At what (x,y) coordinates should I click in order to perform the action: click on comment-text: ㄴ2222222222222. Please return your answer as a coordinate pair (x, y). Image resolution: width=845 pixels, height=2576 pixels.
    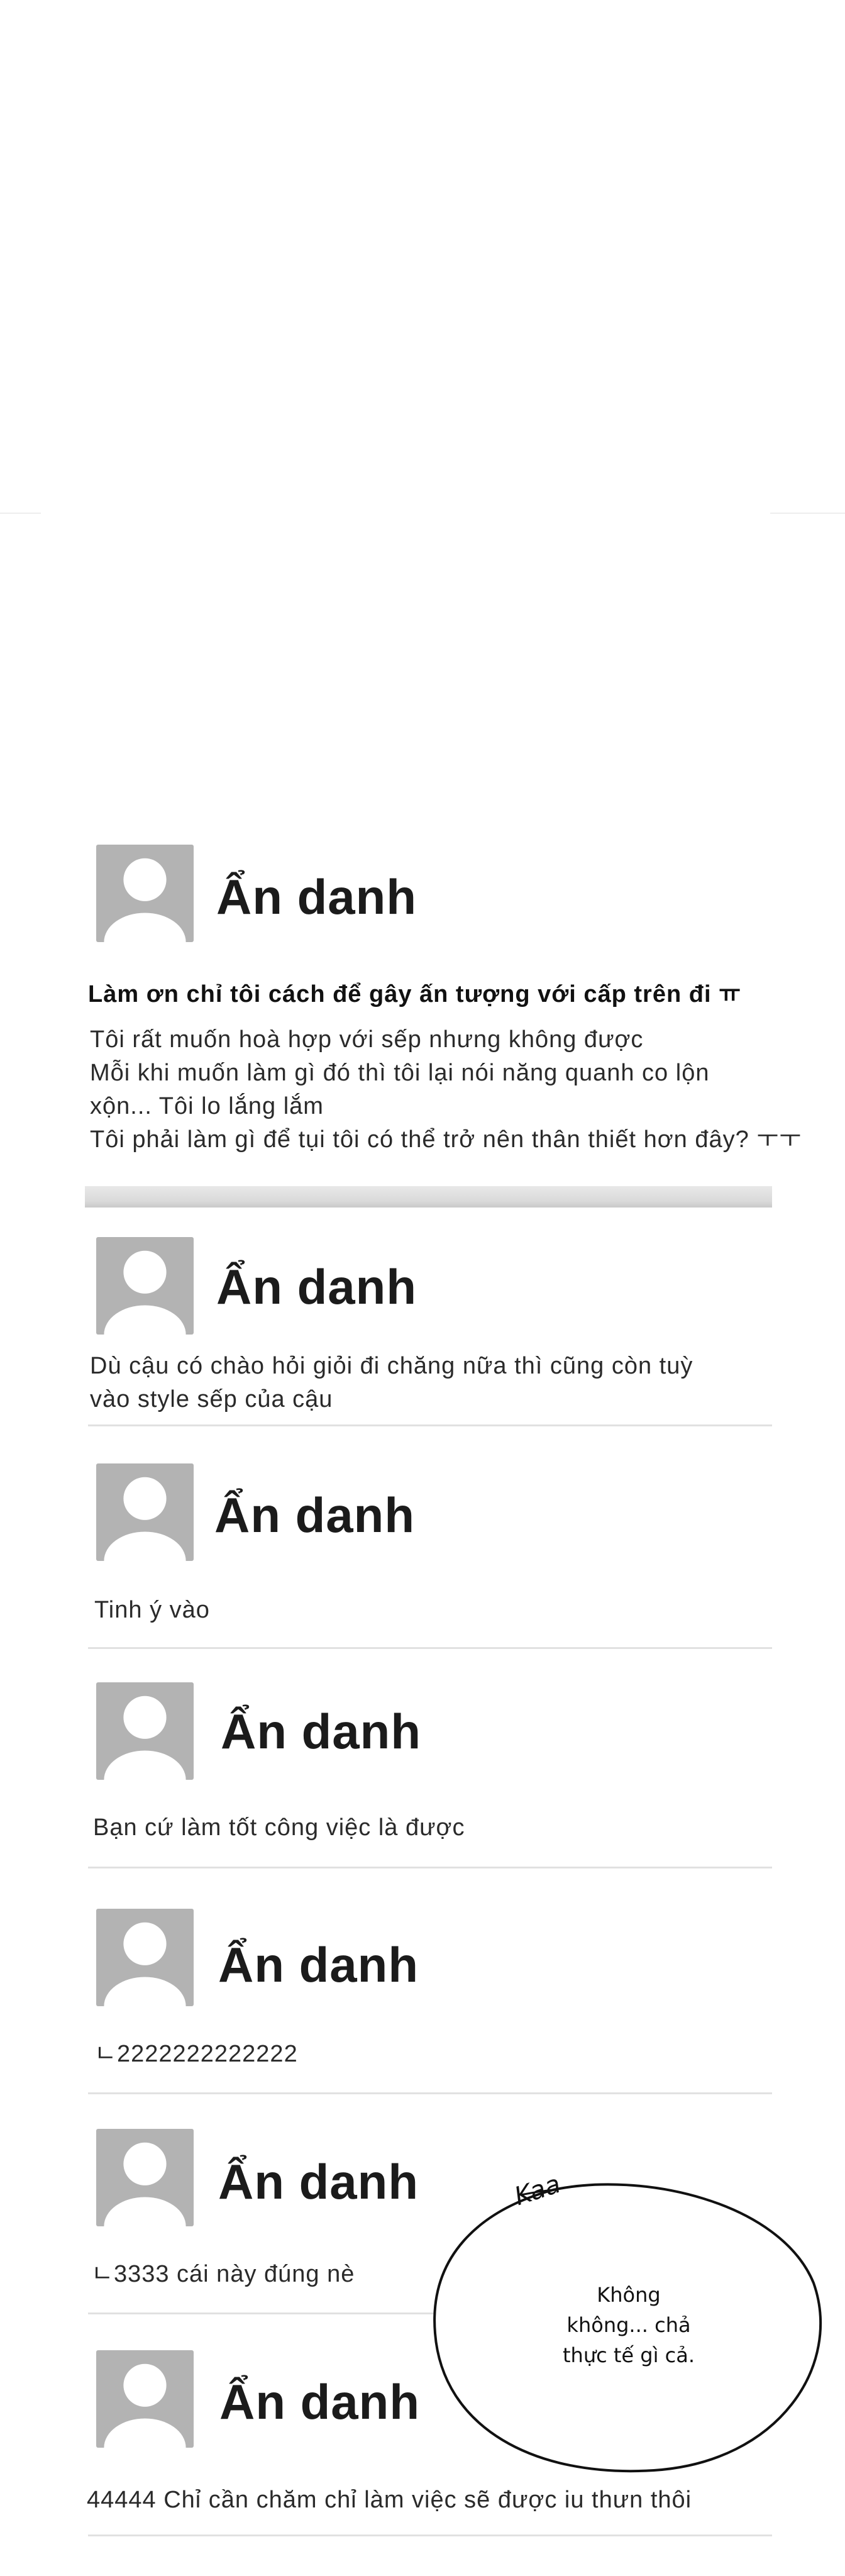
    Looking at the image, I should click on (196, 2054).